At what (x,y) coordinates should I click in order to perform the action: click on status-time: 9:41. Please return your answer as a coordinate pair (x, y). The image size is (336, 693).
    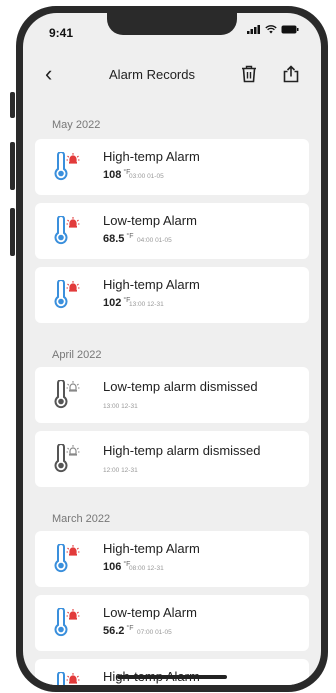
    Looking at the image, I should click on (61, 33).